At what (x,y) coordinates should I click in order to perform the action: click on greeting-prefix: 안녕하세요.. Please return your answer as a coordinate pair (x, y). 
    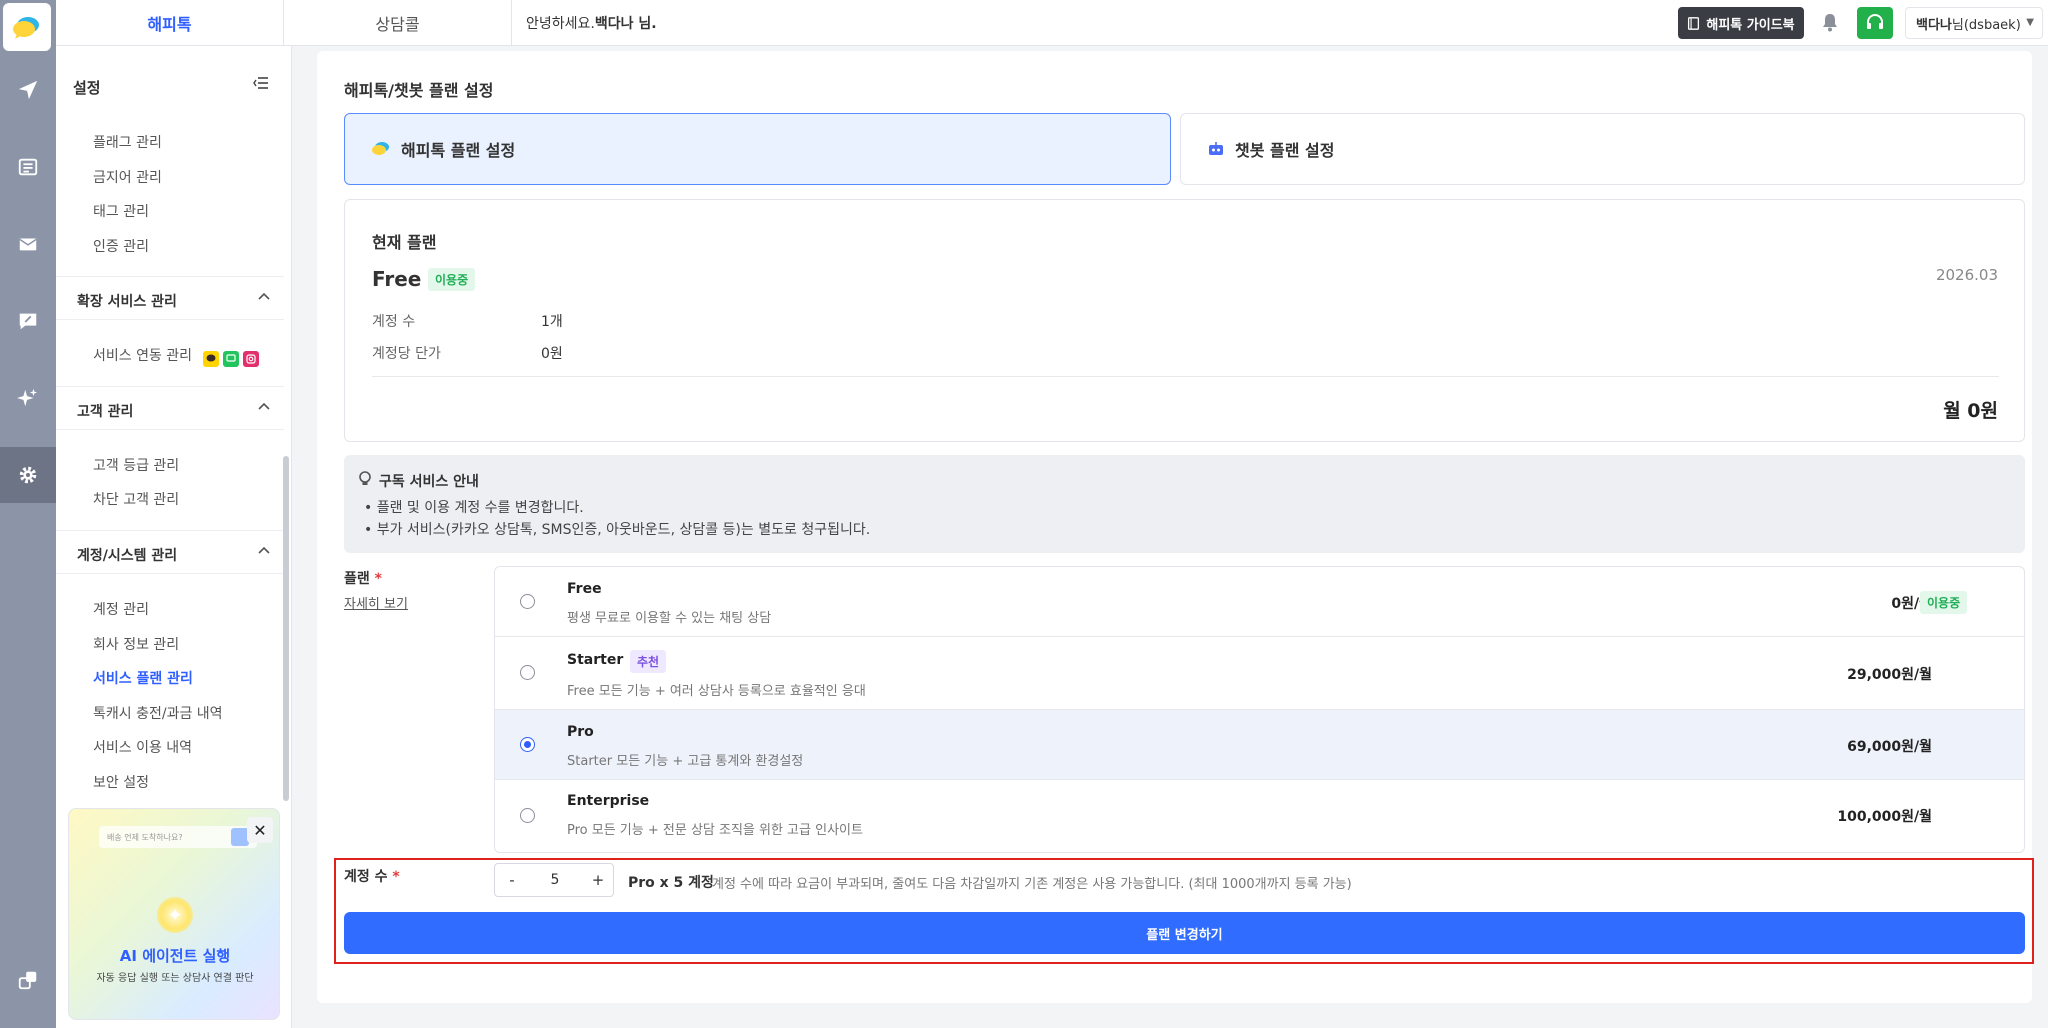
    Looking at the image, I should click on (560, 24).